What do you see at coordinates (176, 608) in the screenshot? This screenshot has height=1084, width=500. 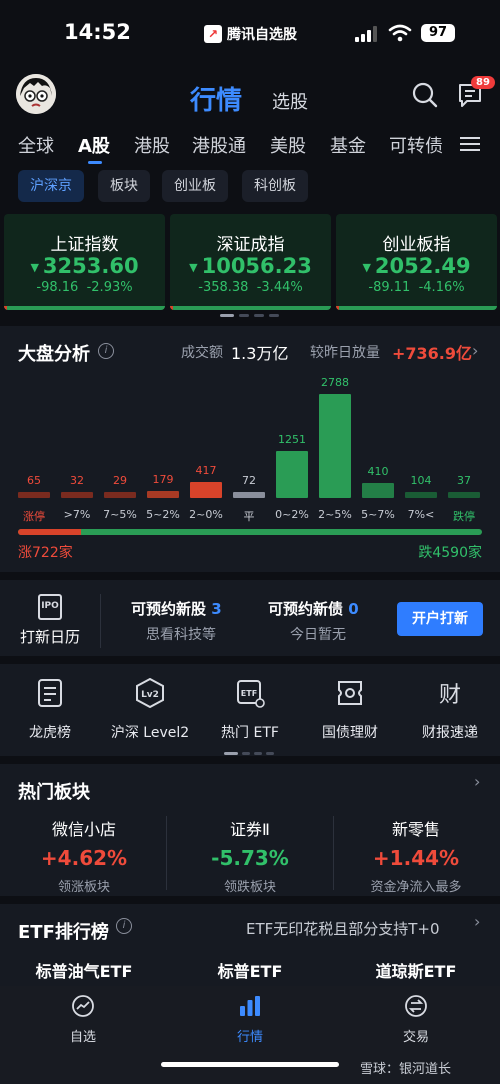 I see `new-stock-title: 可预约新股 3` at bounding box center [176, 608].